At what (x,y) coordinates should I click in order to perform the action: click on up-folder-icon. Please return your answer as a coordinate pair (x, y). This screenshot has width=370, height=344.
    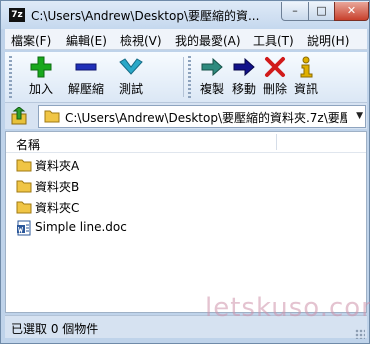
    Looking at the image, I should click on (19, 115).